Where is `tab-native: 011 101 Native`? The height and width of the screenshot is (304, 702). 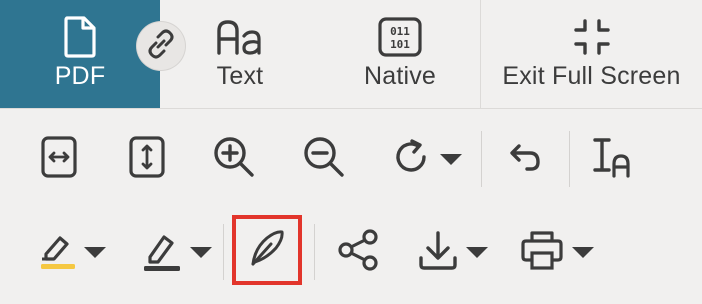 tab-native: 011 101 Native is located at coordinates (400, 54).